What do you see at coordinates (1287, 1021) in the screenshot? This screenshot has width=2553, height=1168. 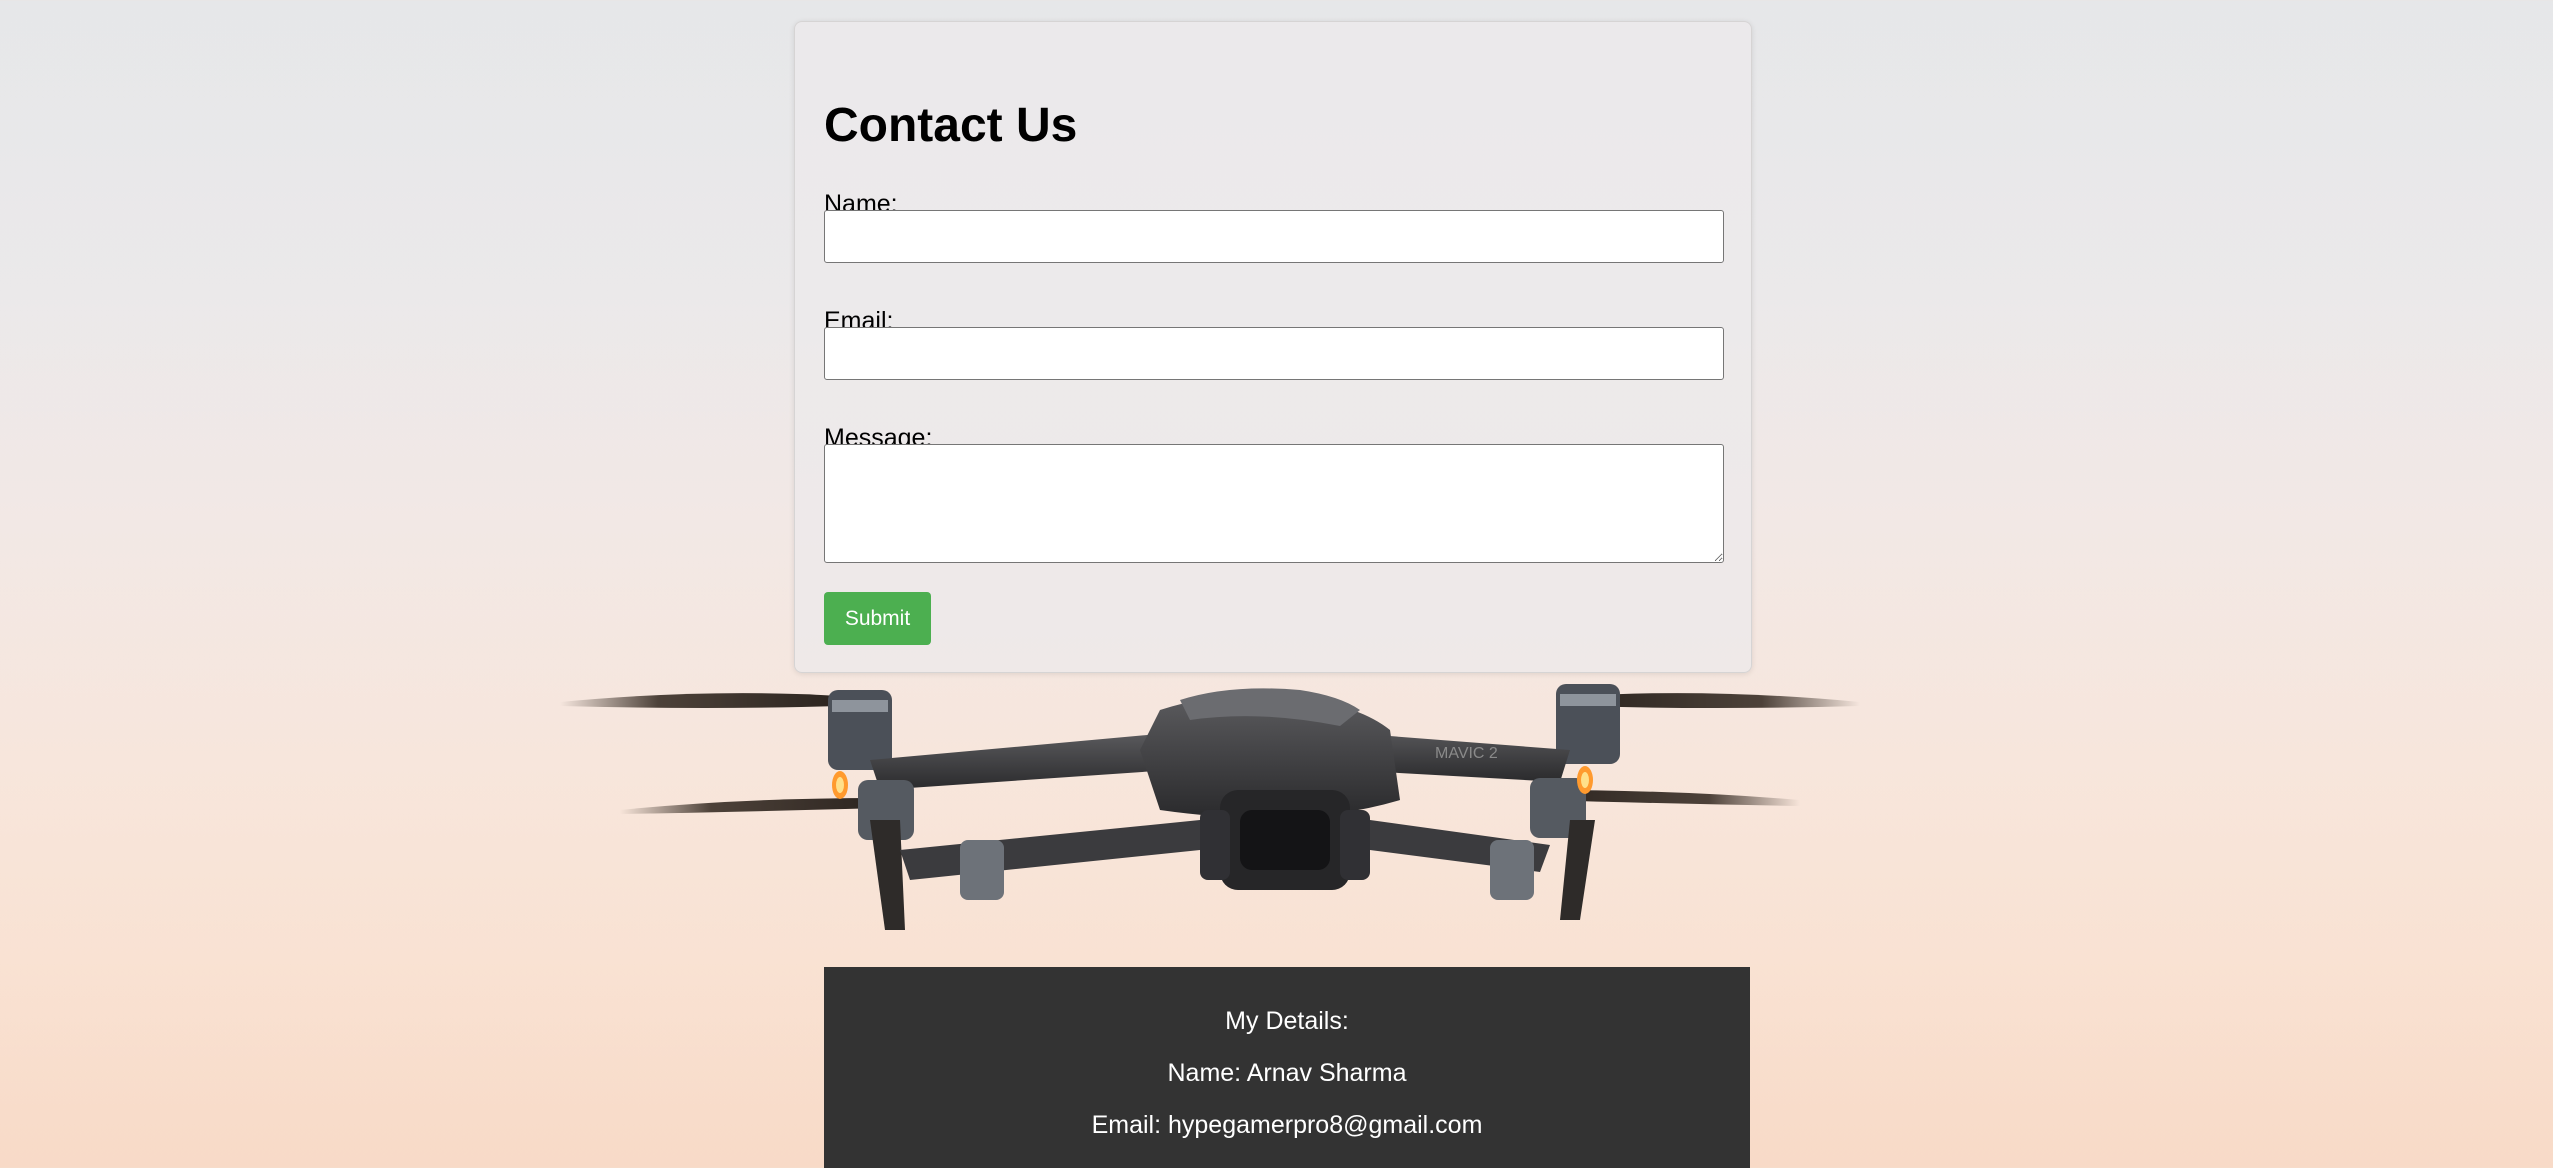 I see `details-heading: My Details:` at bounding box center [1287, 1021].